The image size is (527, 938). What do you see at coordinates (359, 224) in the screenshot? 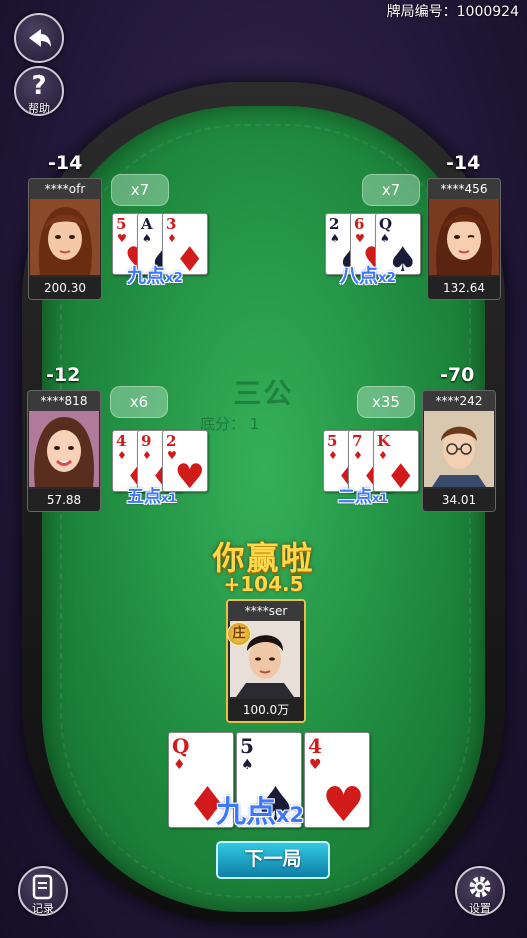
I see `card-rank: 6` at bounding box center [359, 224].